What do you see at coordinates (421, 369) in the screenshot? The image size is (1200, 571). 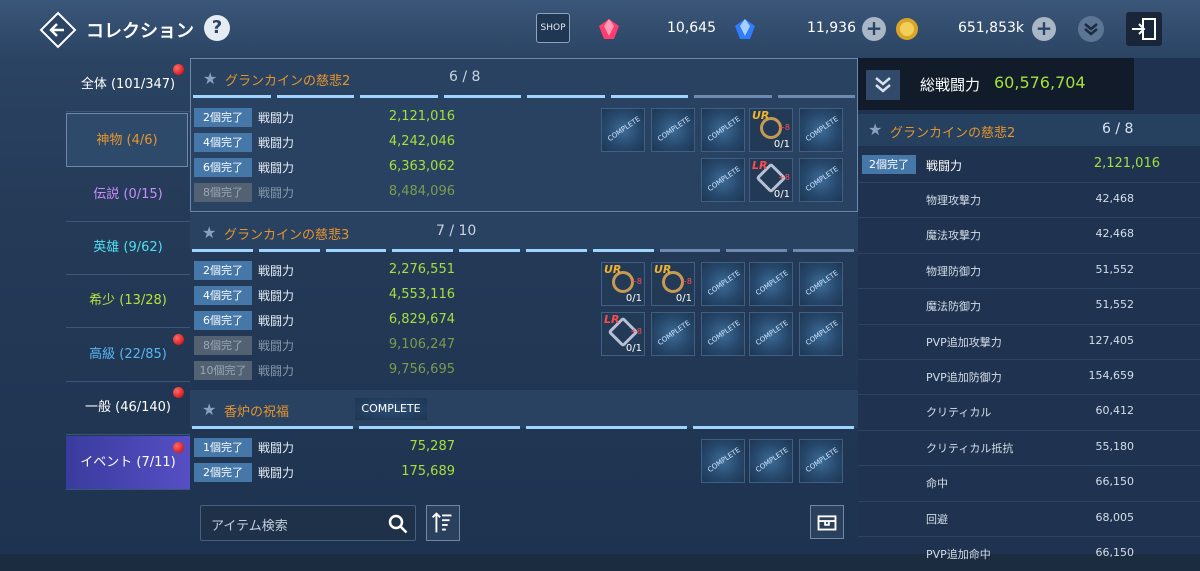 I see `tier-value: 9,756,695` at bounding box center [421, 369].